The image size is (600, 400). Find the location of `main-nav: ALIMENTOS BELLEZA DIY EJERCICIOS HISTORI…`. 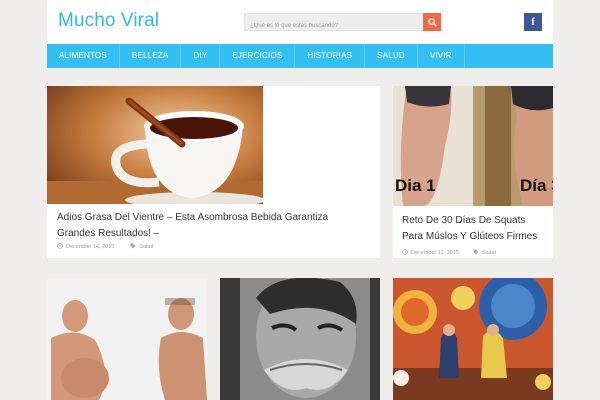

main-nav: ALIMENTOS BELLEZA DIY EJERCICIOS HISTORI… is located at coordinates (300, 56).